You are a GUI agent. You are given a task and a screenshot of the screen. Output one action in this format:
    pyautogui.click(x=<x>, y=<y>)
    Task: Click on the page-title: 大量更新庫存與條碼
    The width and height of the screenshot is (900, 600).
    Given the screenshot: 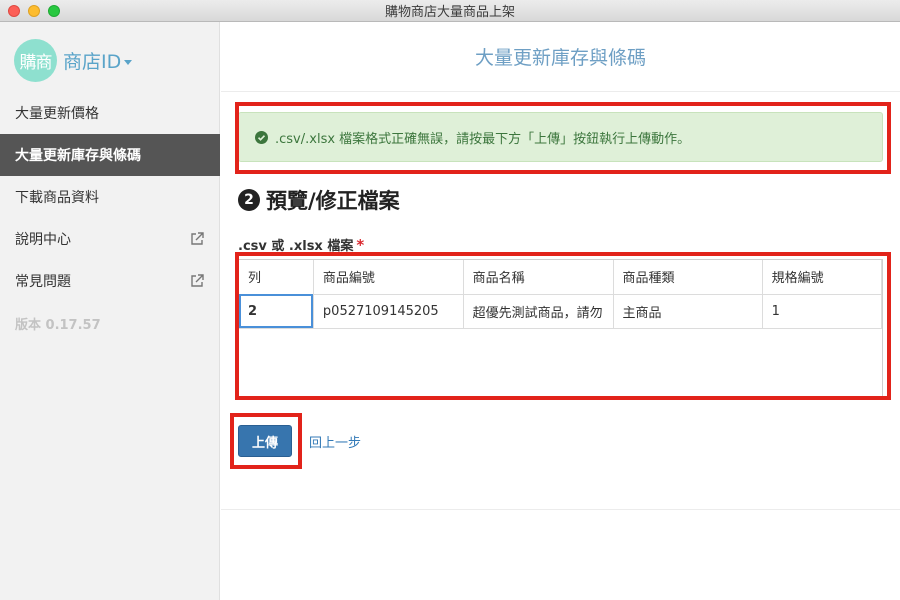 What is the action you would take?
    pyautogui.click(x=560, y=58)
    